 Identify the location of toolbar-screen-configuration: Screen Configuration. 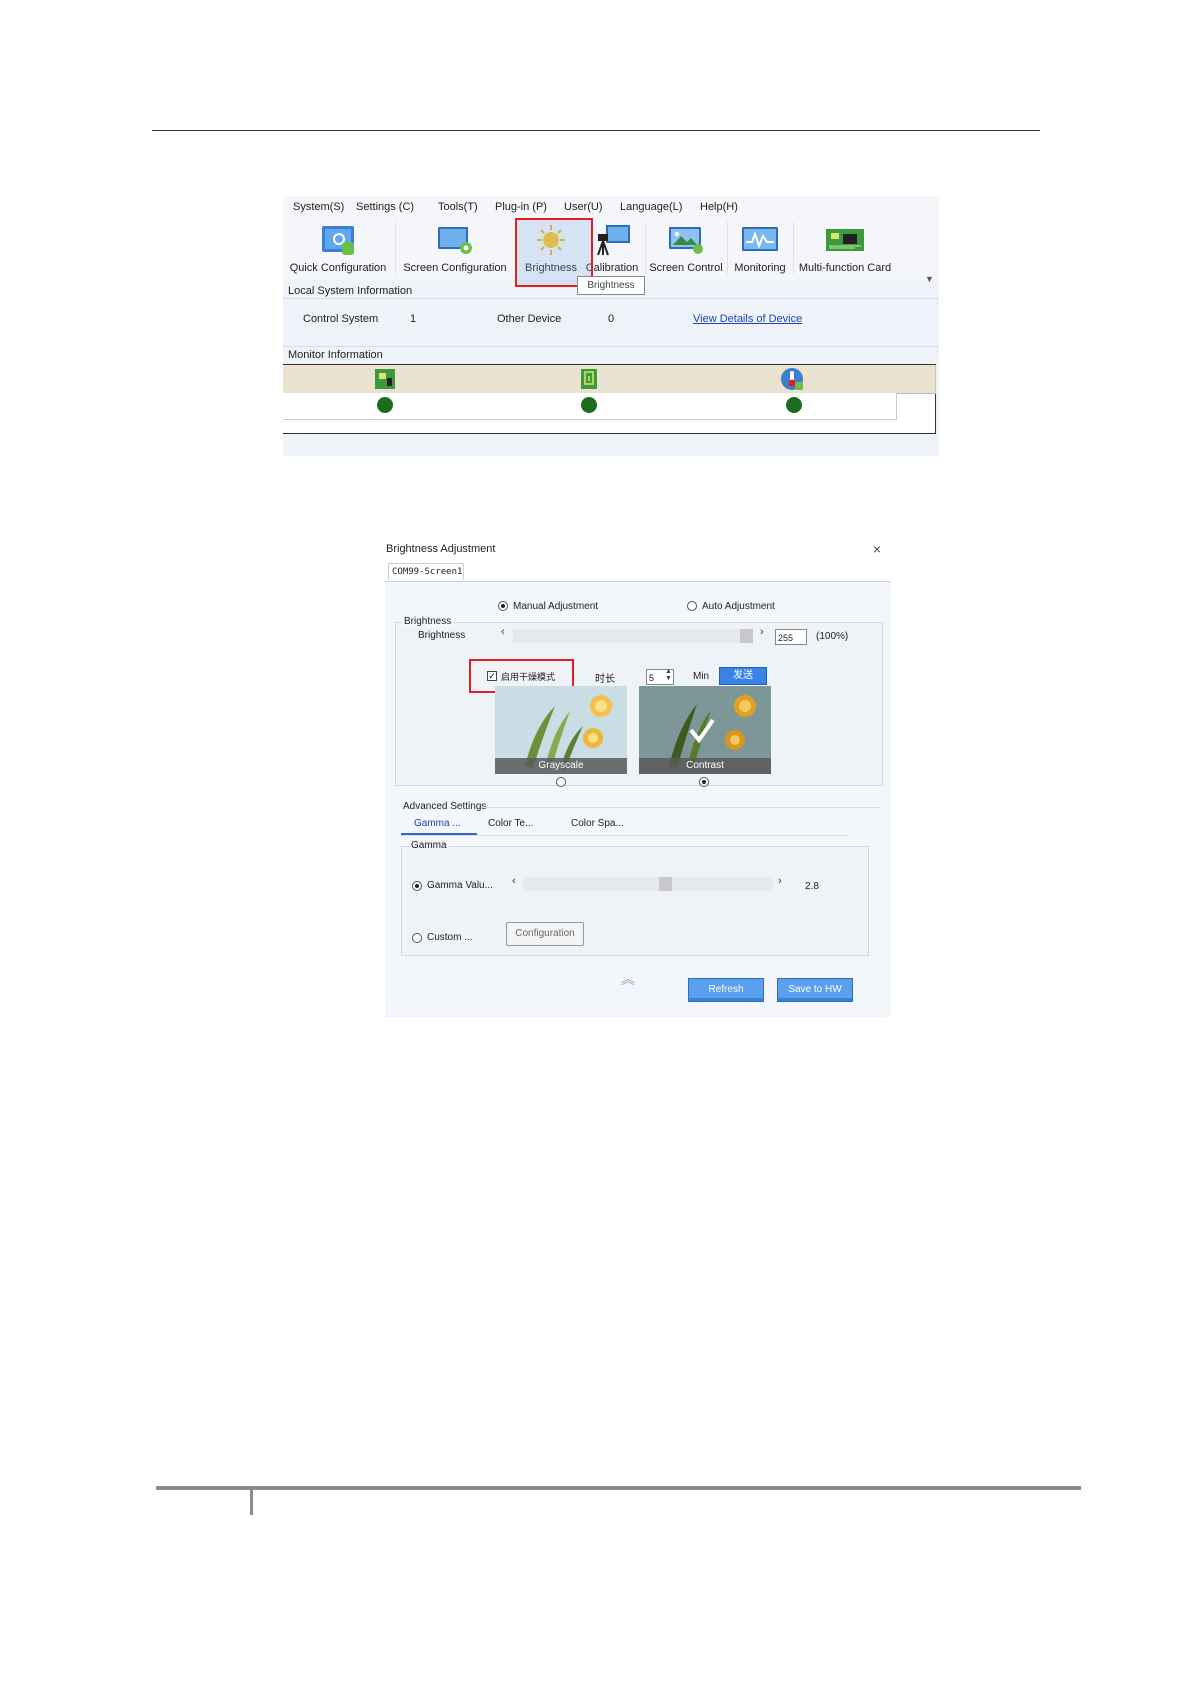
(455, 249).